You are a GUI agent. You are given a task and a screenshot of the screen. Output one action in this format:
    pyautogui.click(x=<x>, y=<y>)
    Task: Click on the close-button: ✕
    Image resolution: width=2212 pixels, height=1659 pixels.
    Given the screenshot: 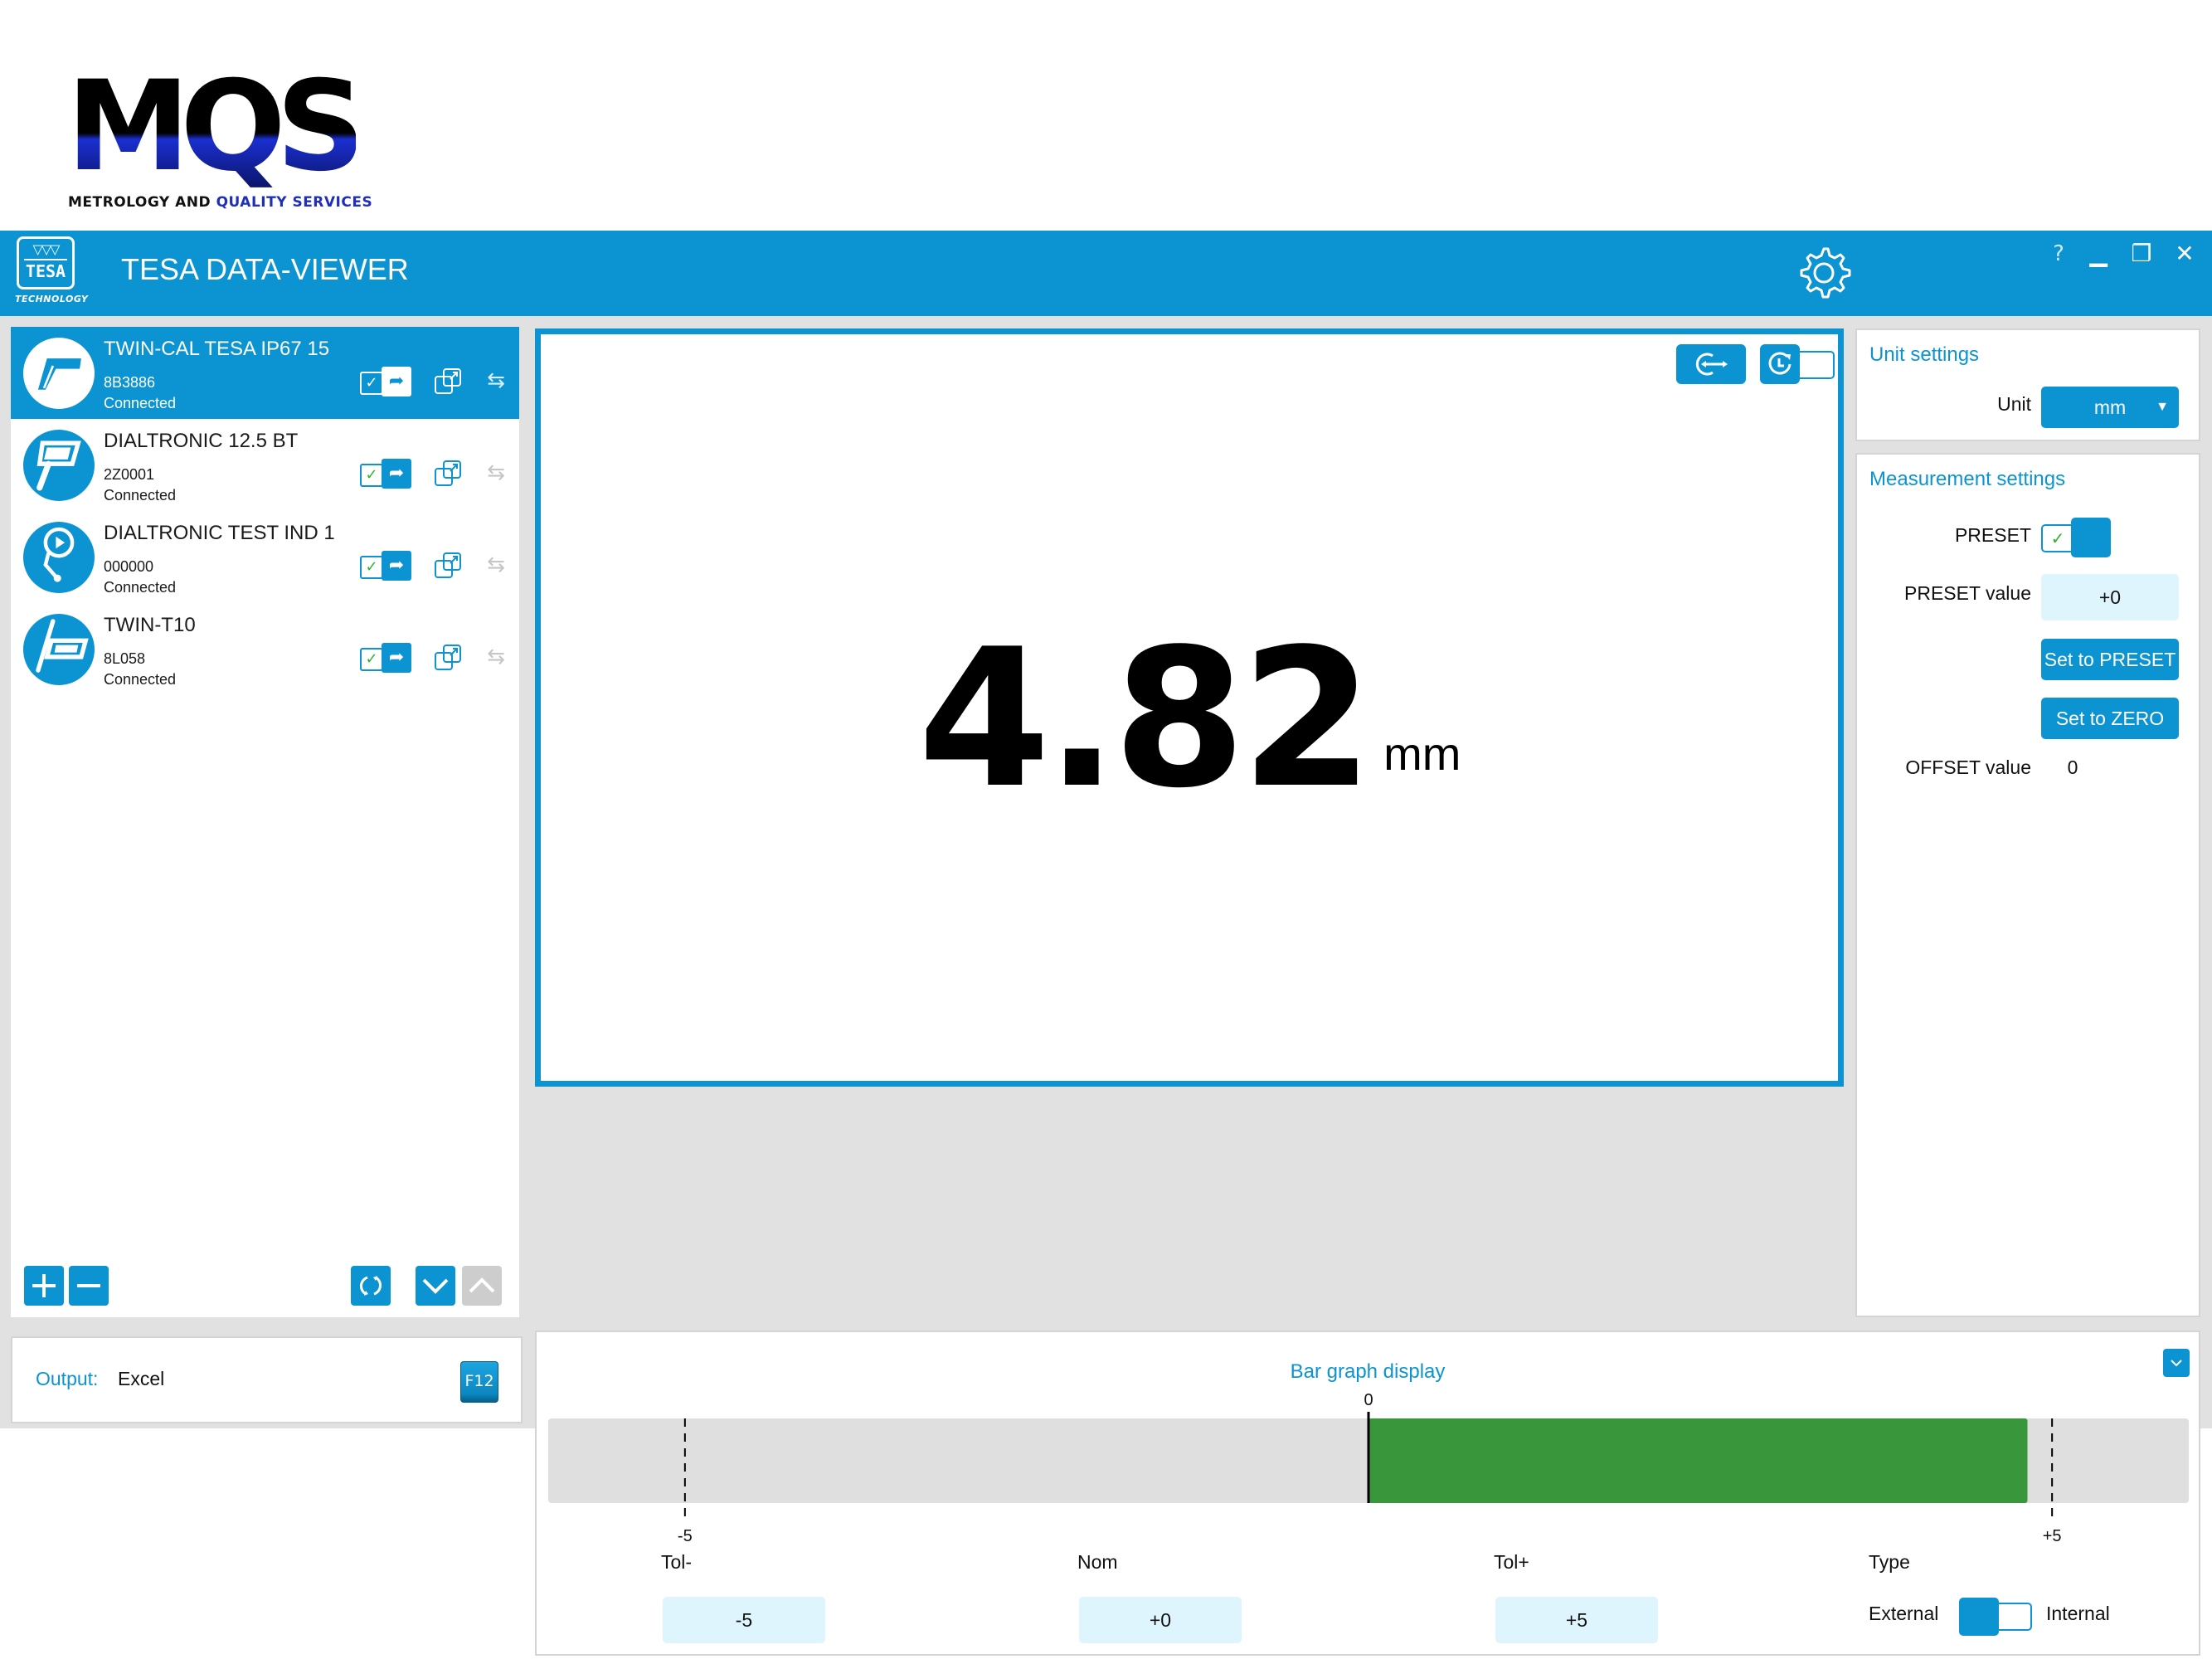 What is the action you would take?
    pyautogui.click(x=2184, y=253)
    